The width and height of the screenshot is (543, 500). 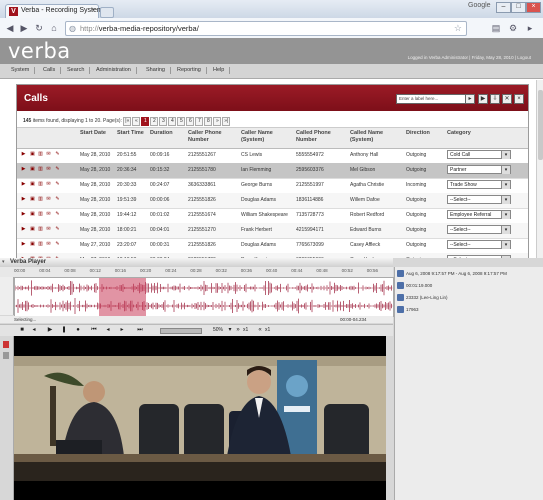 What do you see at coordinates (230, 330) in the screenshot?
I see `zoom-dropdown-icon: ▾` at bounding box center [230, 330].